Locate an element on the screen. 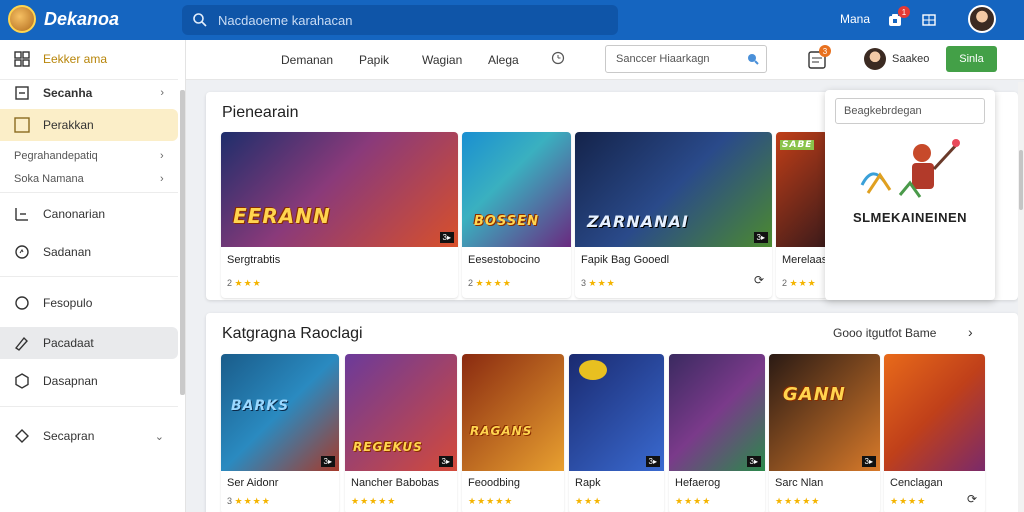  game-card: REGEKUS 3▸ Nancher Babobas ★★★★★ is located at coordinates (401, 433).